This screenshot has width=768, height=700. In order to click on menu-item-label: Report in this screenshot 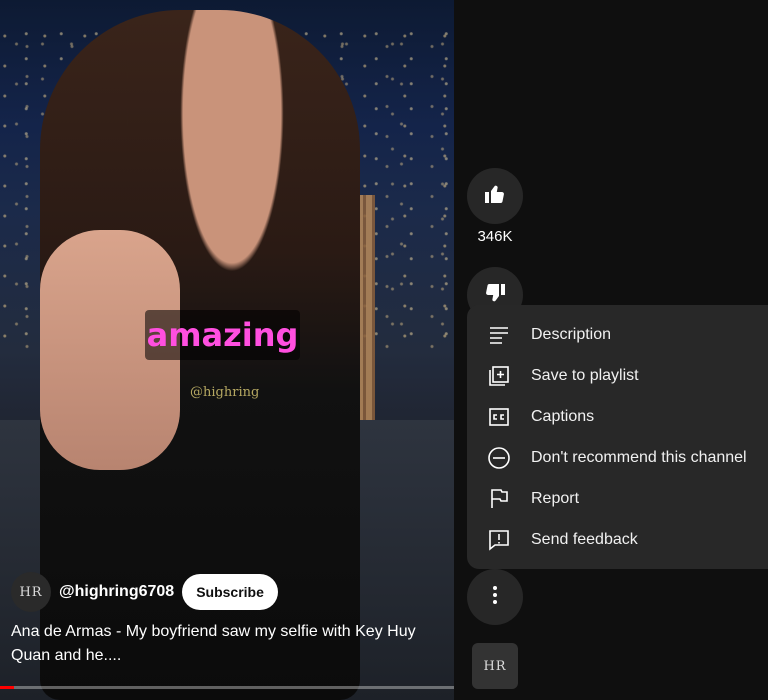, I will do `click(555, 498)`.